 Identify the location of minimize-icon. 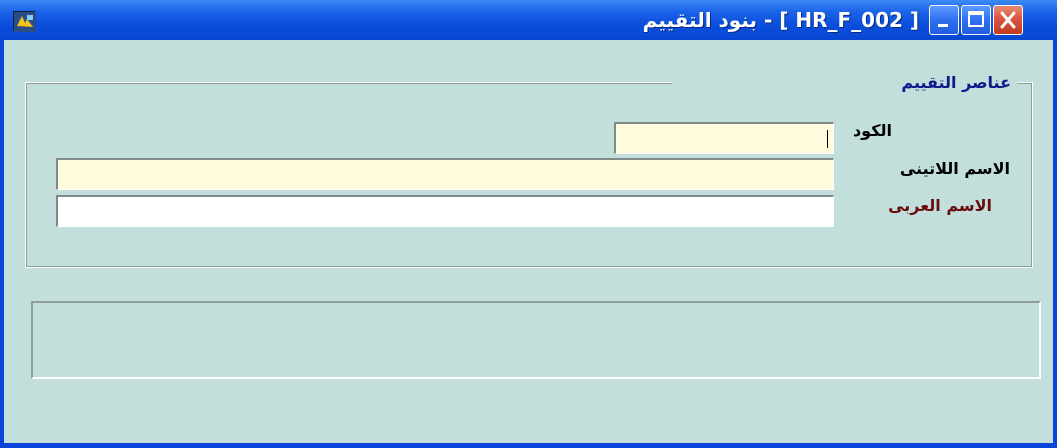
(943, 25).